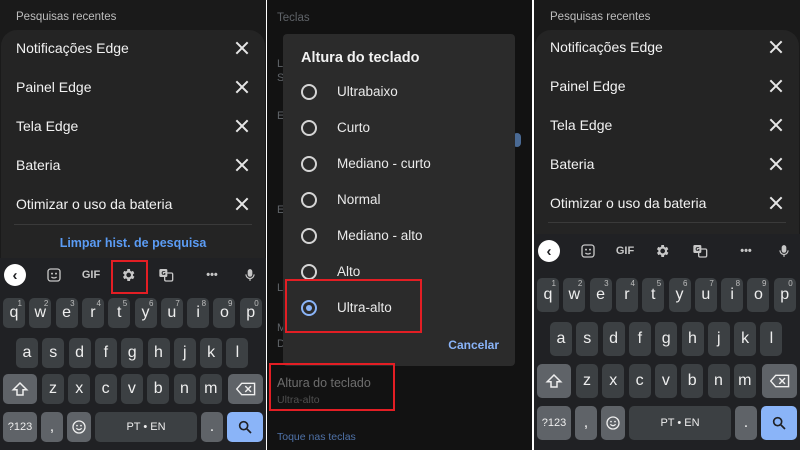  I want to click on key-g: g, so click(666, 339).